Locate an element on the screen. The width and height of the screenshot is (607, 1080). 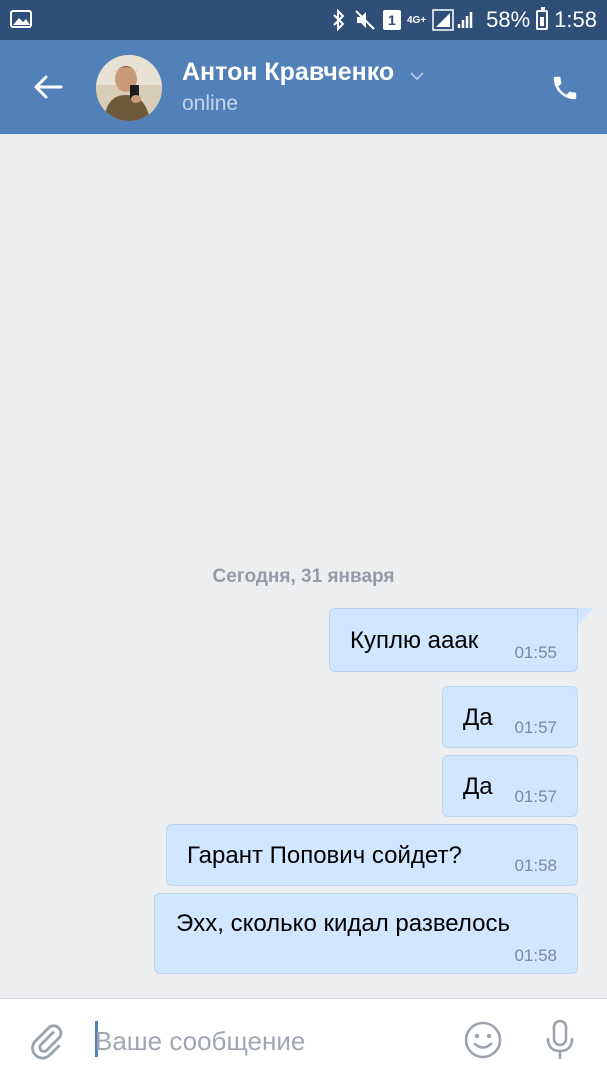
message-text: Эхх, сколько кидал развелось is located at coordinates (343, 923).